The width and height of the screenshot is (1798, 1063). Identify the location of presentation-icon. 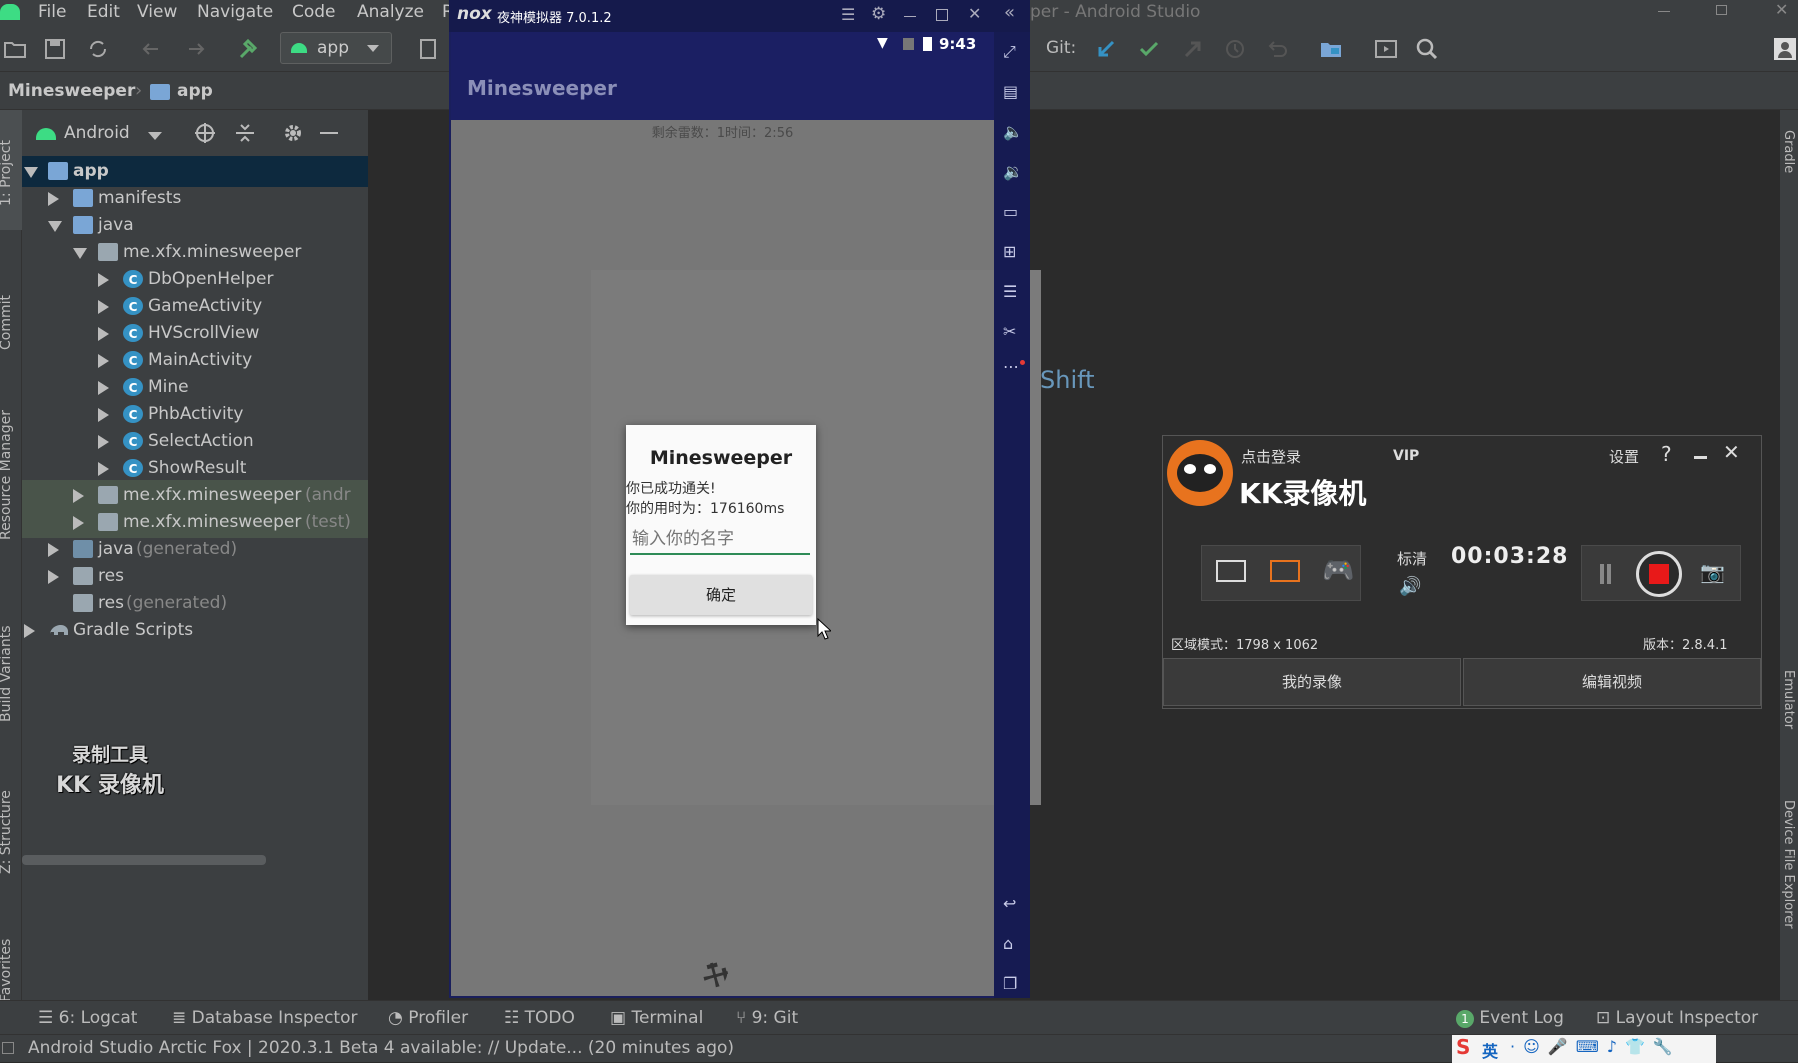
(1386, 49).